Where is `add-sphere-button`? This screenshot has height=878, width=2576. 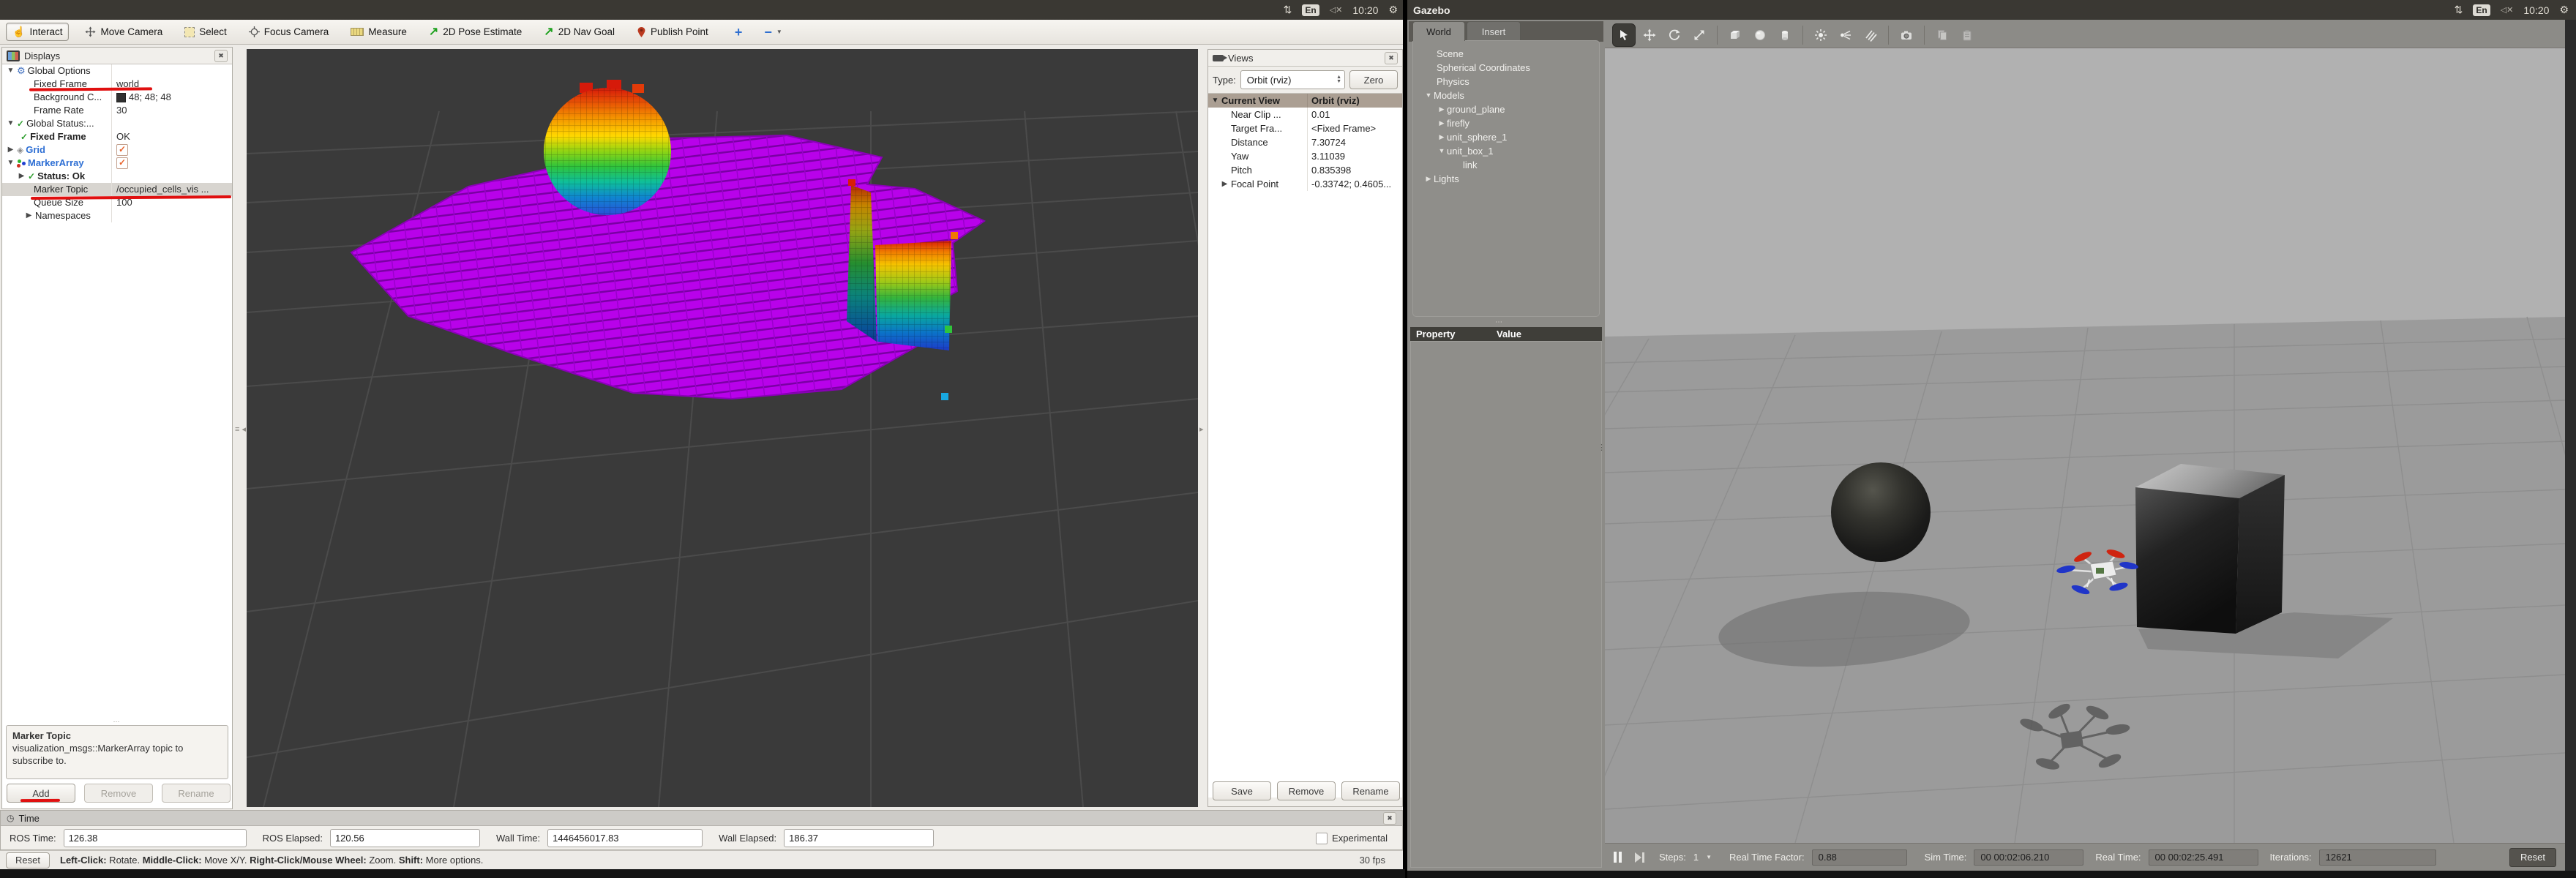 add-sphere-button is located at coordinates (1760, 35).